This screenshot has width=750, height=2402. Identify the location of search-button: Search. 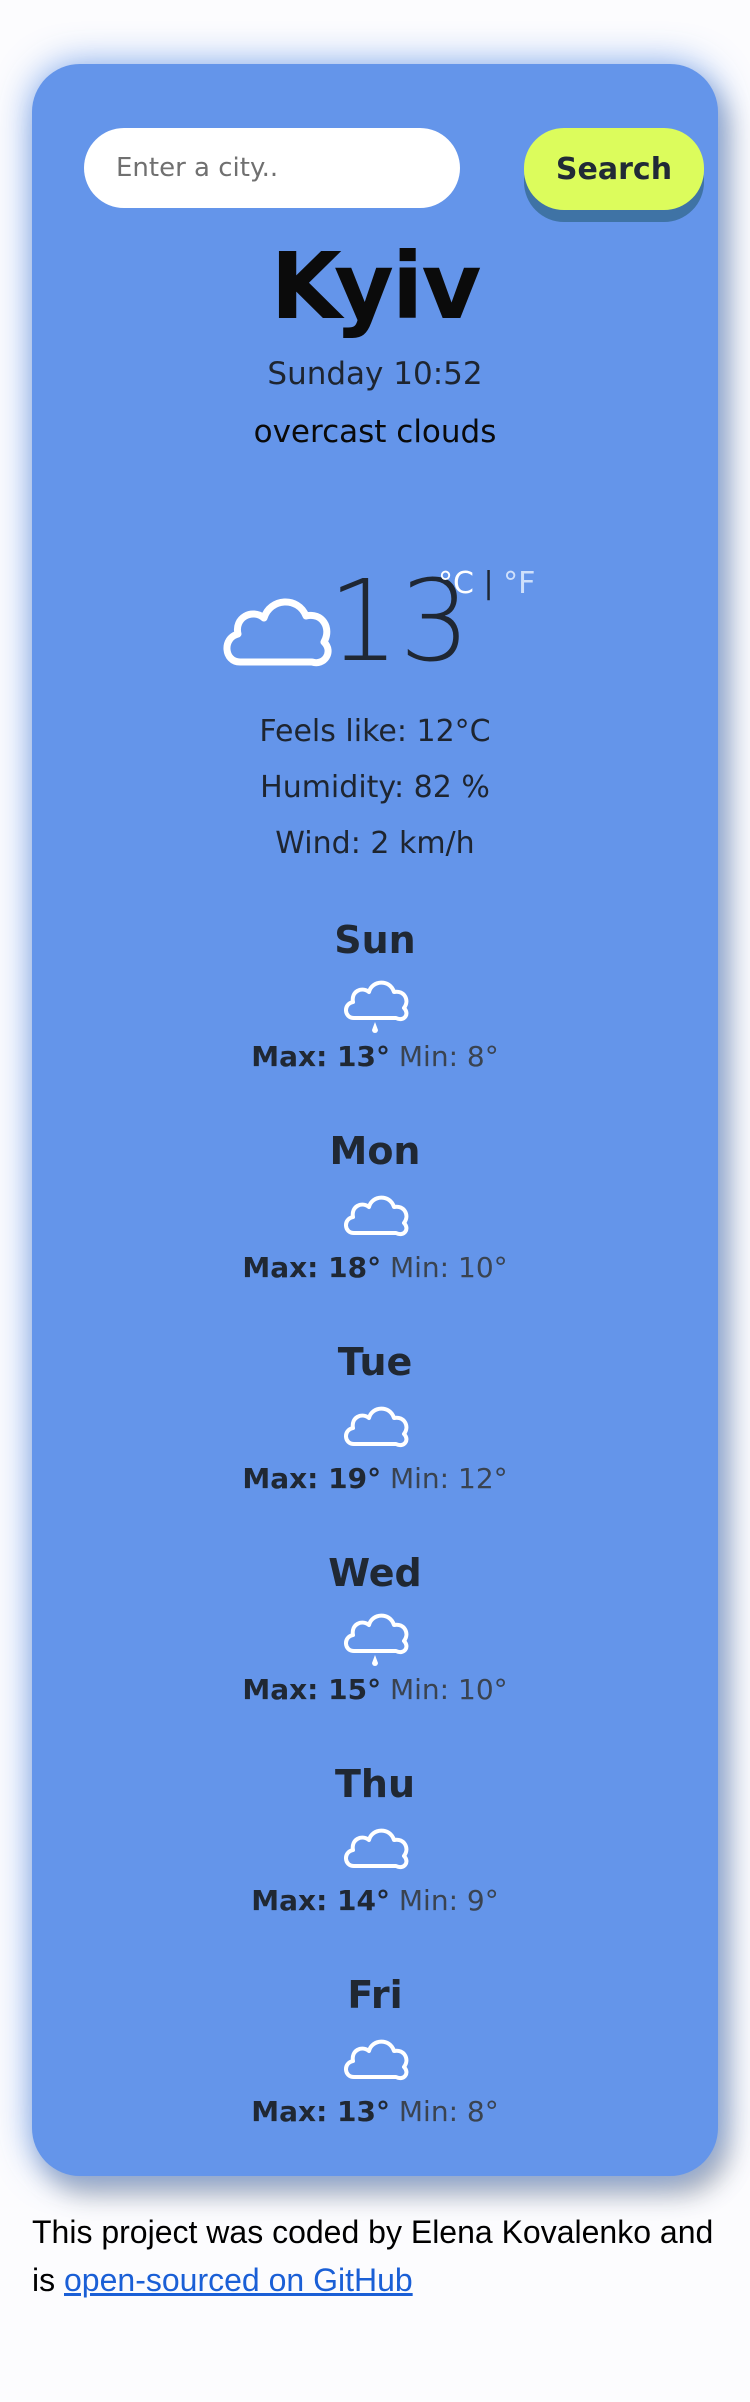
(614, 169).